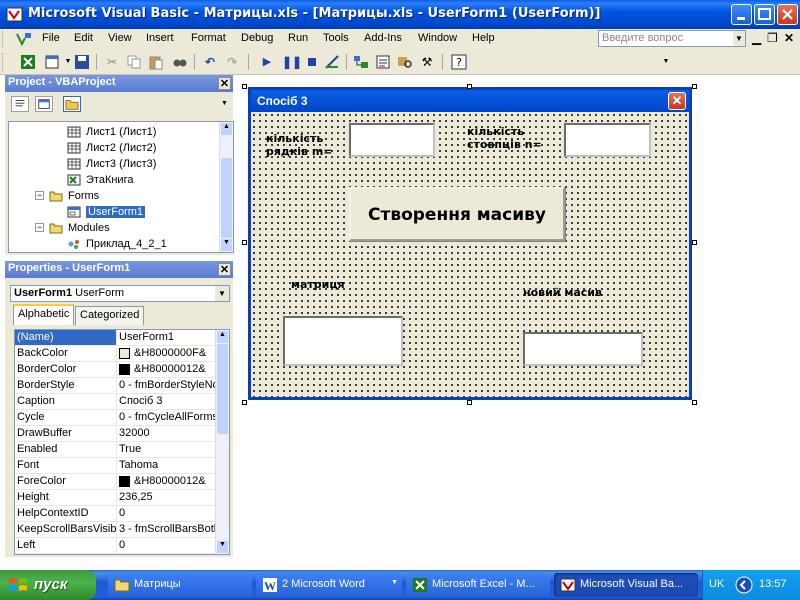 The height and width of the screenshot is (600, 800). I want to click on menu-window: Window, so click(437, 38).